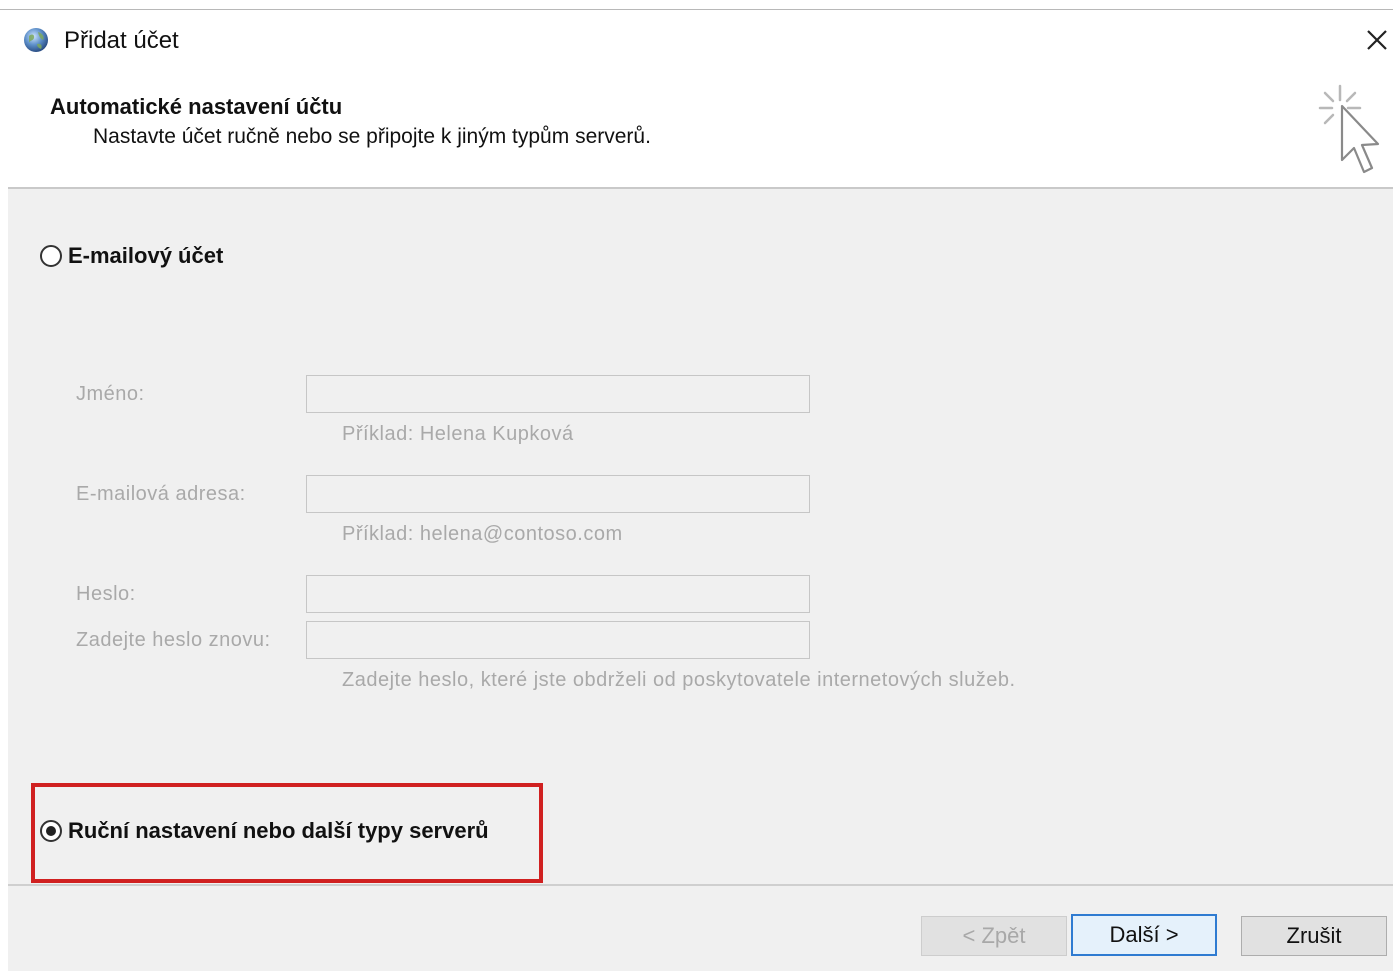 This screenshot has height=971, width=1393. What do you see at coordinates (558, 640) in the screenshot?
I see `password-confirm-input` at bounding box center [558, 640].